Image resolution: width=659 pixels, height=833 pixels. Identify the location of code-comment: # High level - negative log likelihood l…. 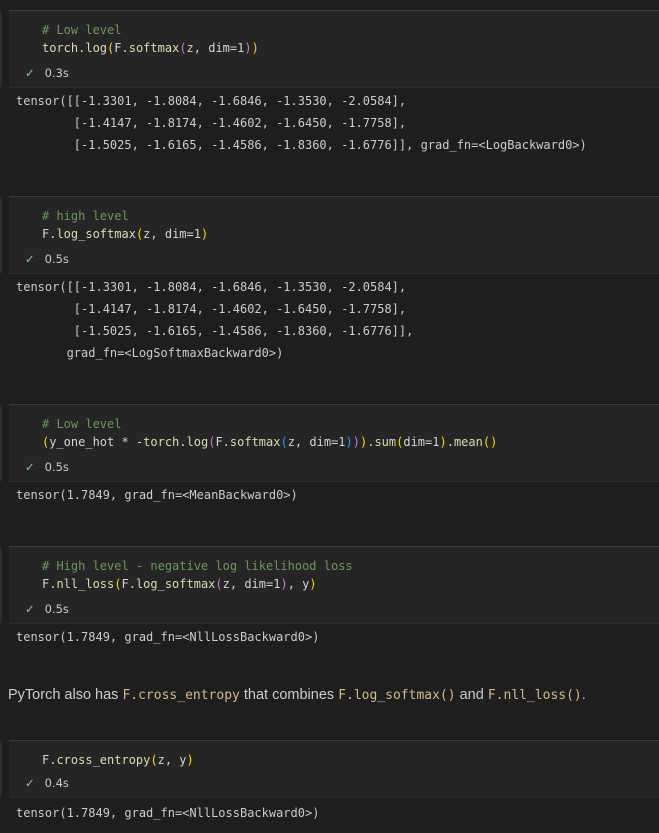
(197, 566).